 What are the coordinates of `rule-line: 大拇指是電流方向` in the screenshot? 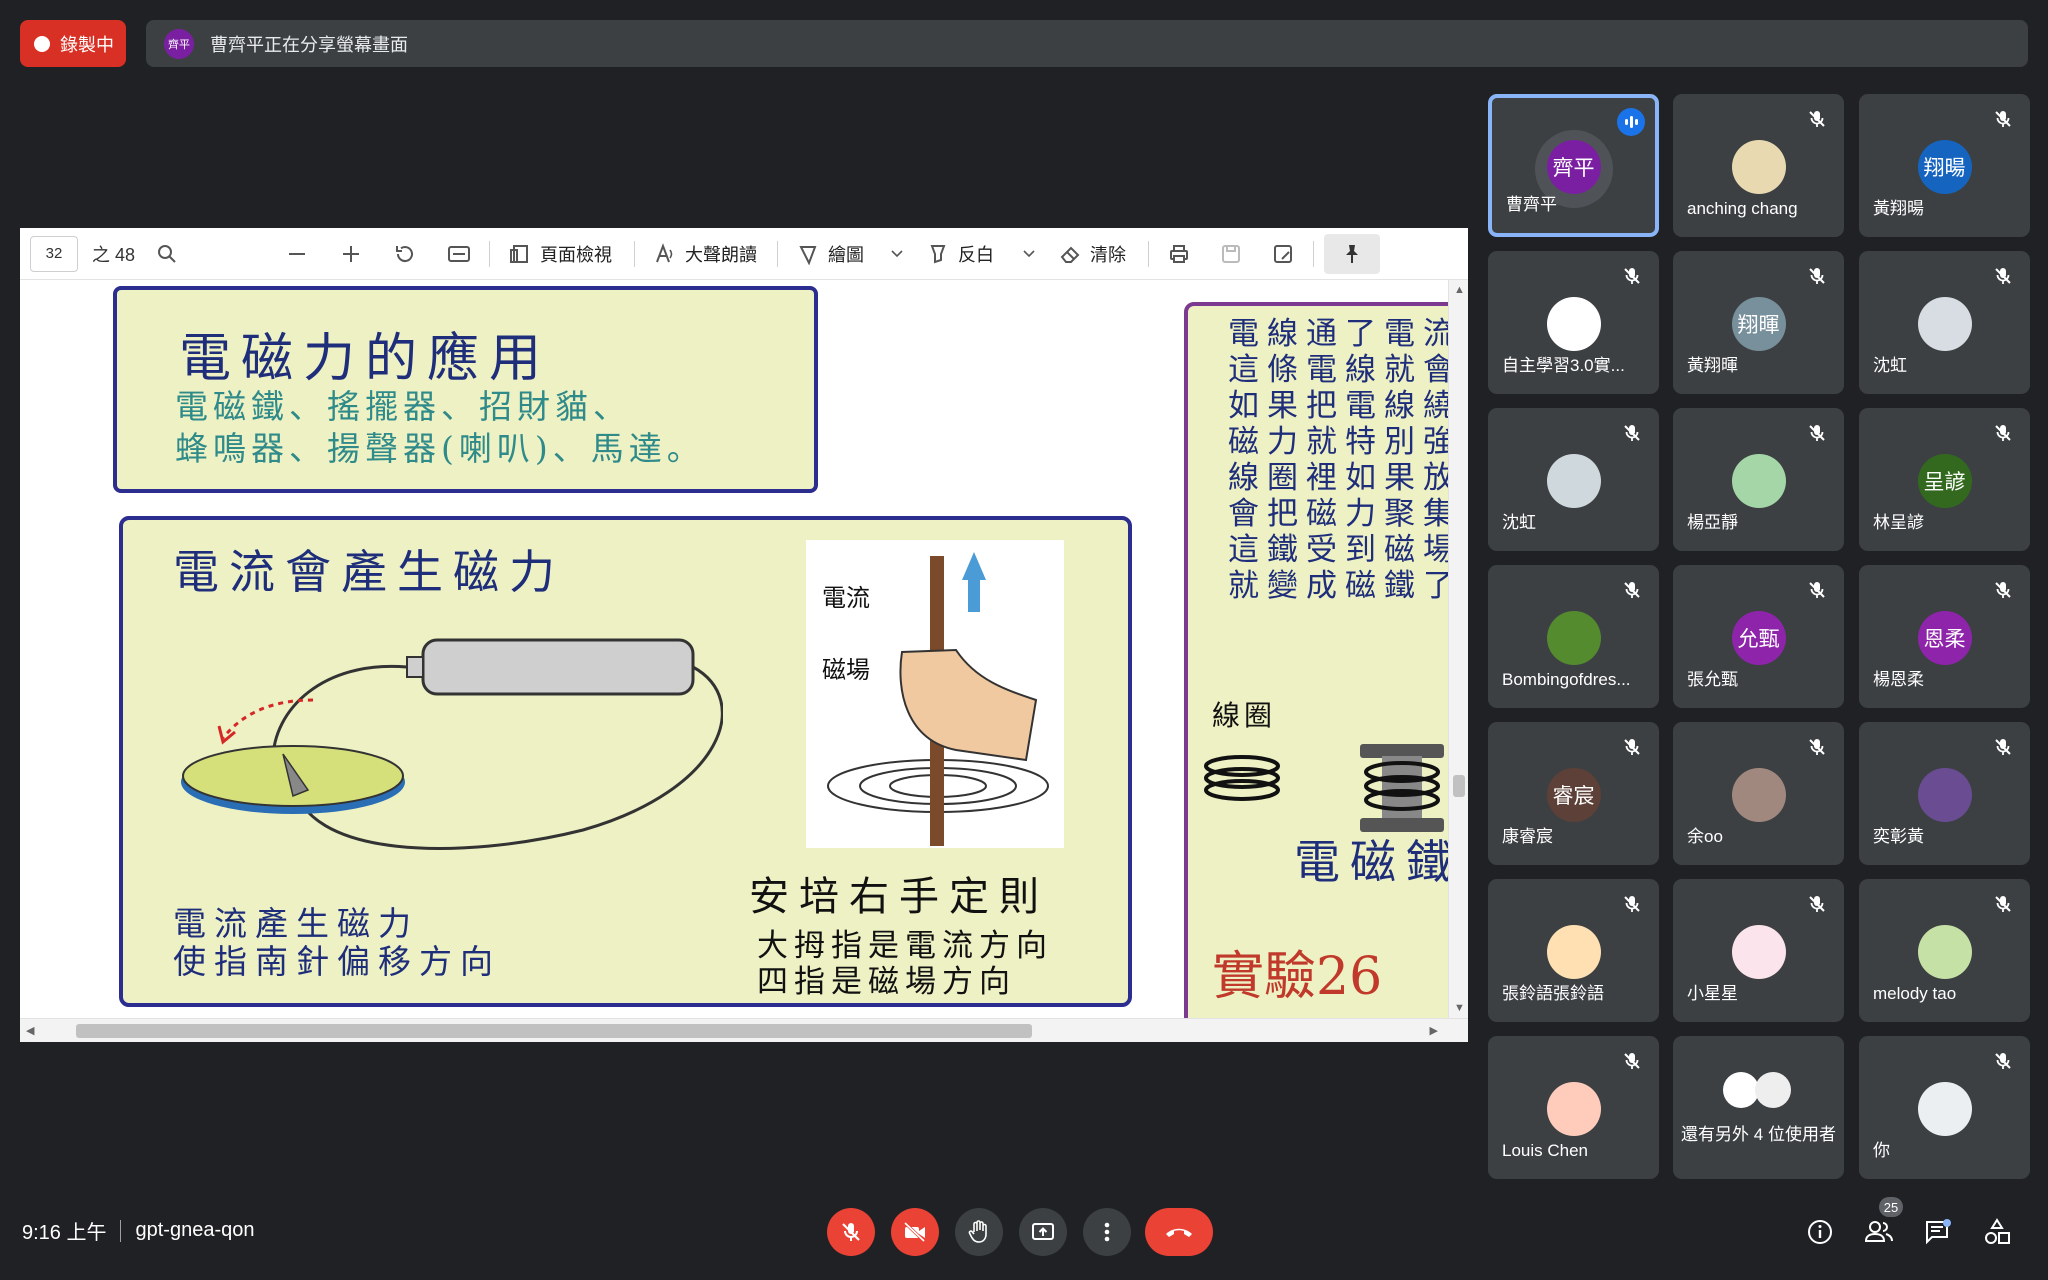 It's located at (905, 946).